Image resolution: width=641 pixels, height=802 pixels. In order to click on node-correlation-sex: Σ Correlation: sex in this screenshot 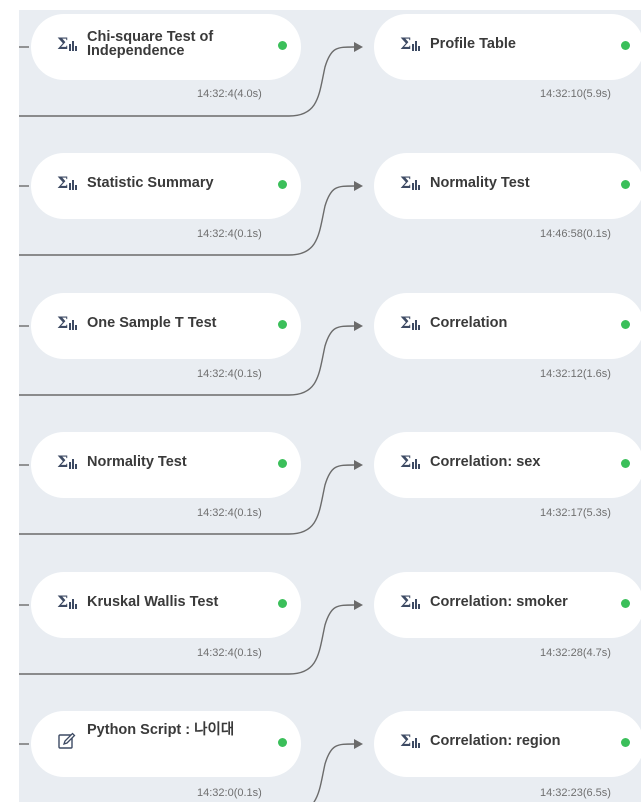, I will do `click(507, 465)`.